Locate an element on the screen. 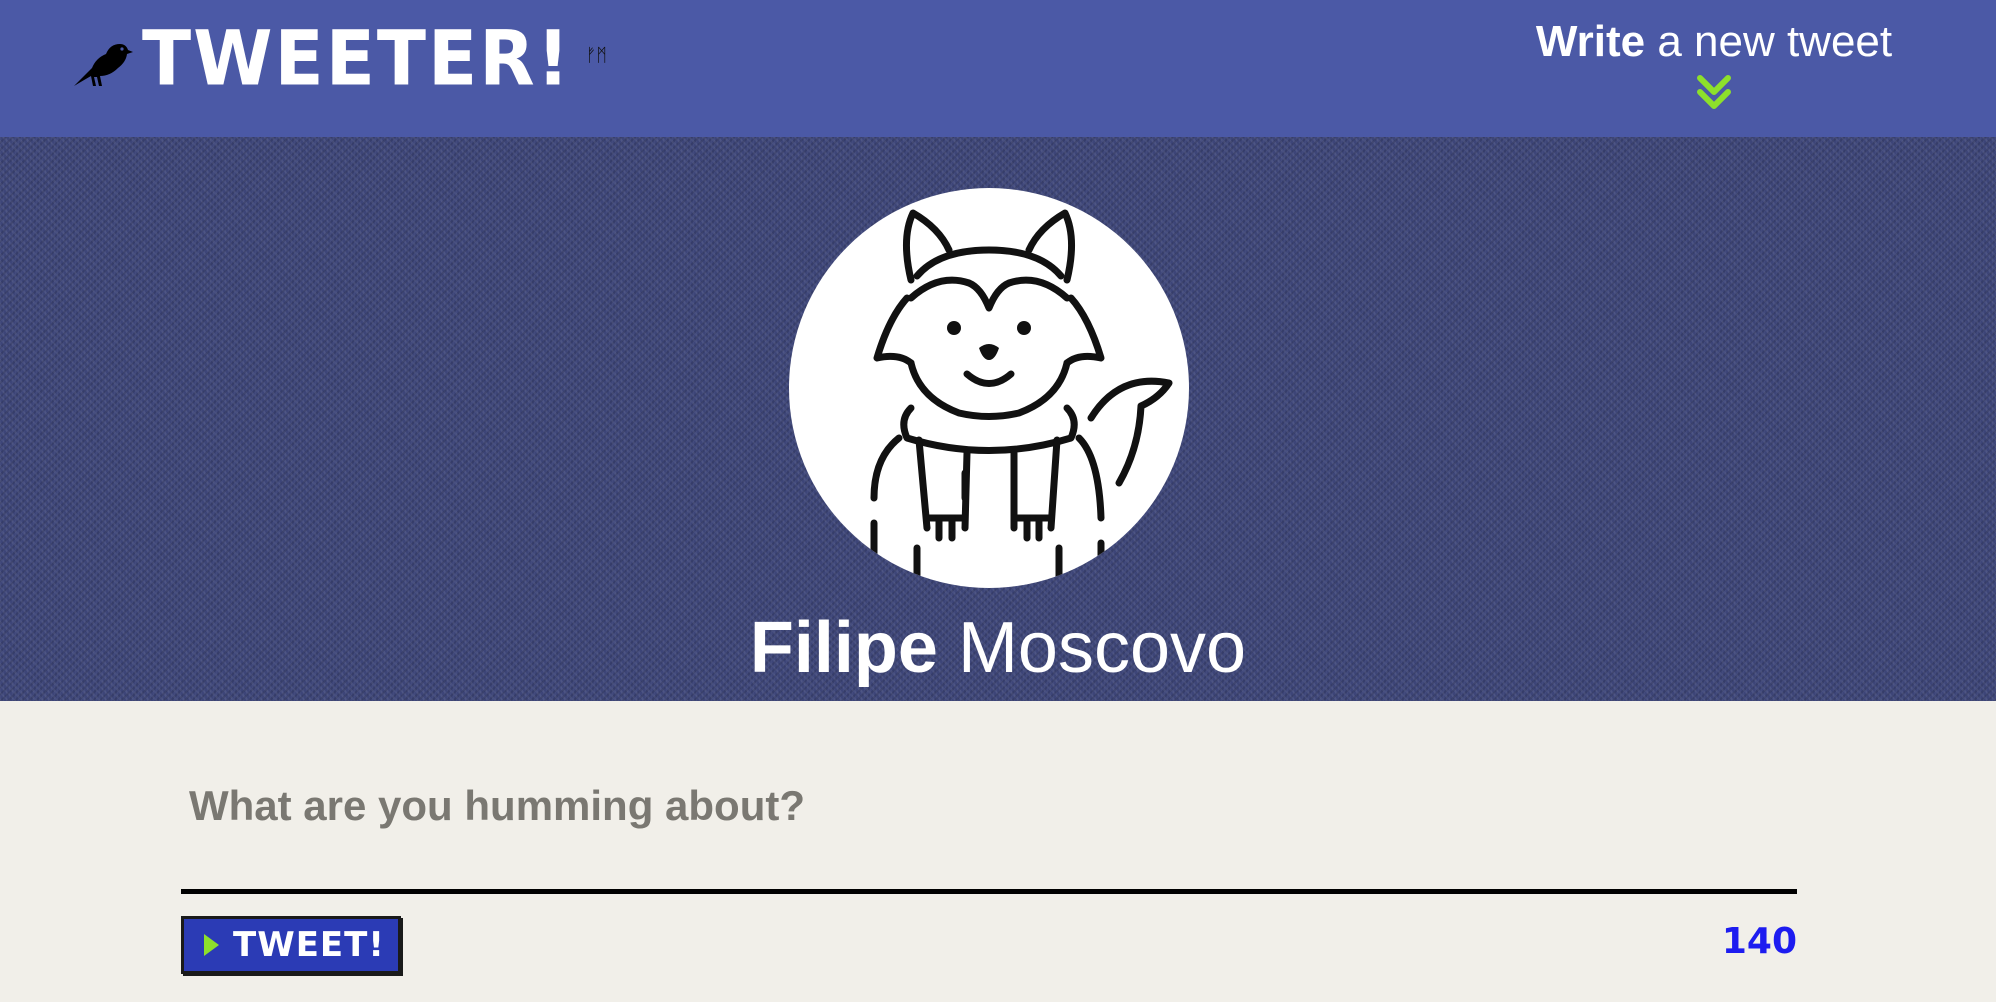 Image resolution: width=1996 pixels, height=1002 pixels. write-tweet-label-bold: Write is located at coordinates (1590, 41).